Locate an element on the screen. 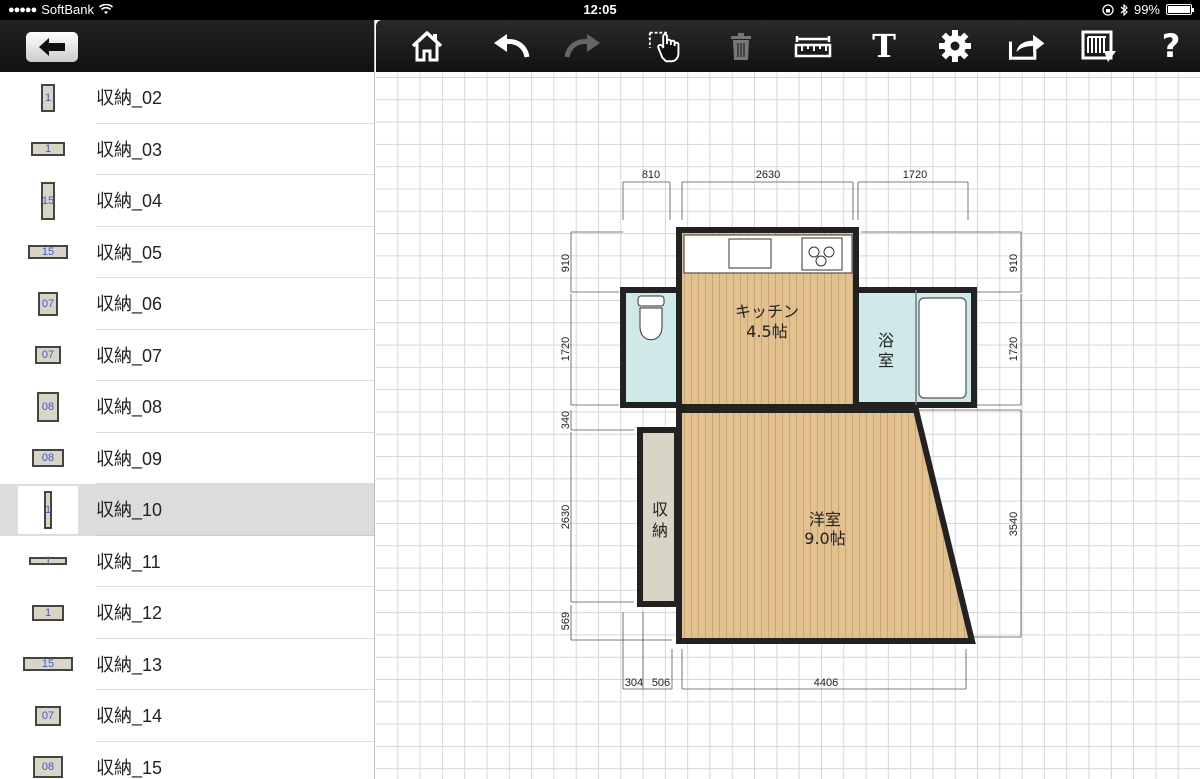 This screenshot has height=779, width=1200. dim-left-2: 1720 is located at coordinates (566, 349).